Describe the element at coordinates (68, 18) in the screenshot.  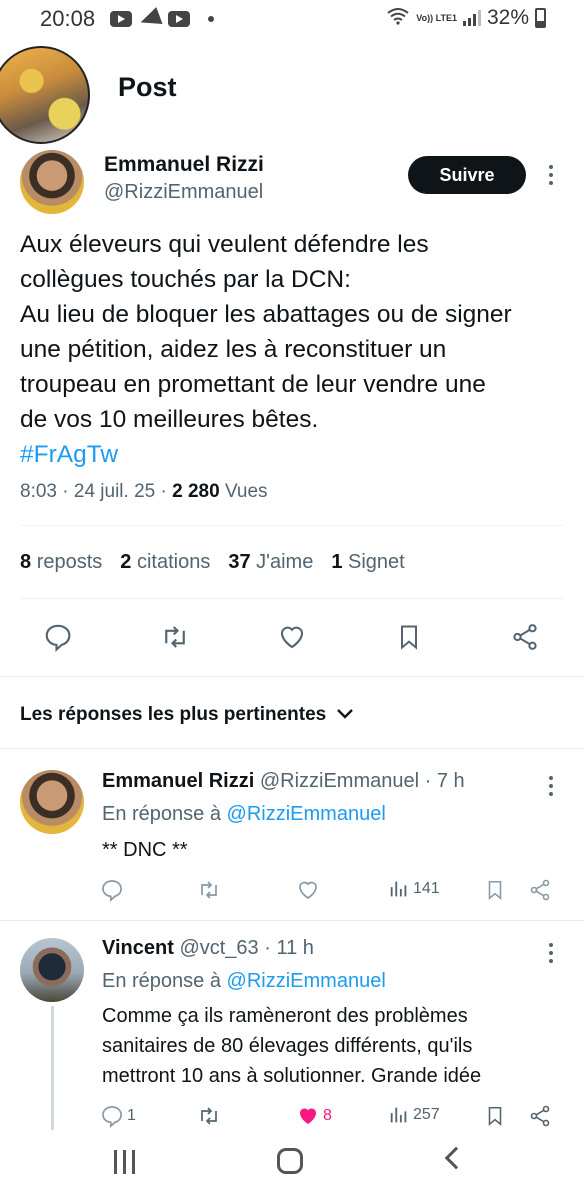
I see `status-time: 20:08` at that location.